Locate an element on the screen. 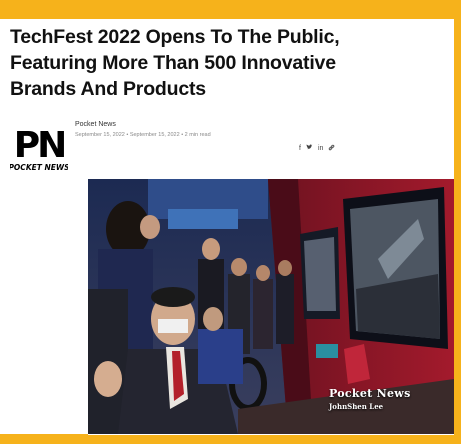 The width and height of the screenshot is (461, 444). logo-initials: PN is located at coordinates (39, 145).